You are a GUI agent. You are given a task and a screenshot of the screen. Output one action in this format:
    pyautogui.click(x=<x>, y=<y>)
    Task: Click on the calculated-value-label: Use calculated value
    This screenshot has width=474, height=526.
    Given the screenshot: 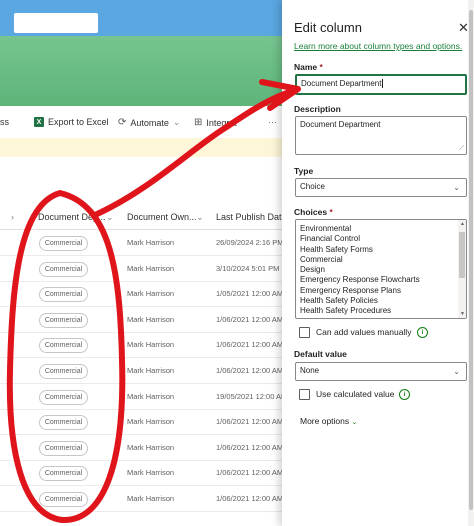 What is the action you would take?
    pyautogui.click(x=355, y=394)
    